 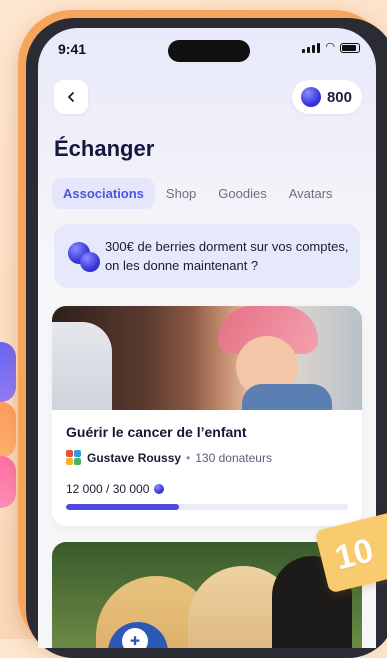 What do you see at coordinates (108, 489) in the screenshot?
I see `progress-text: 12 000 / 30 000` at bounding box center [108, 489].